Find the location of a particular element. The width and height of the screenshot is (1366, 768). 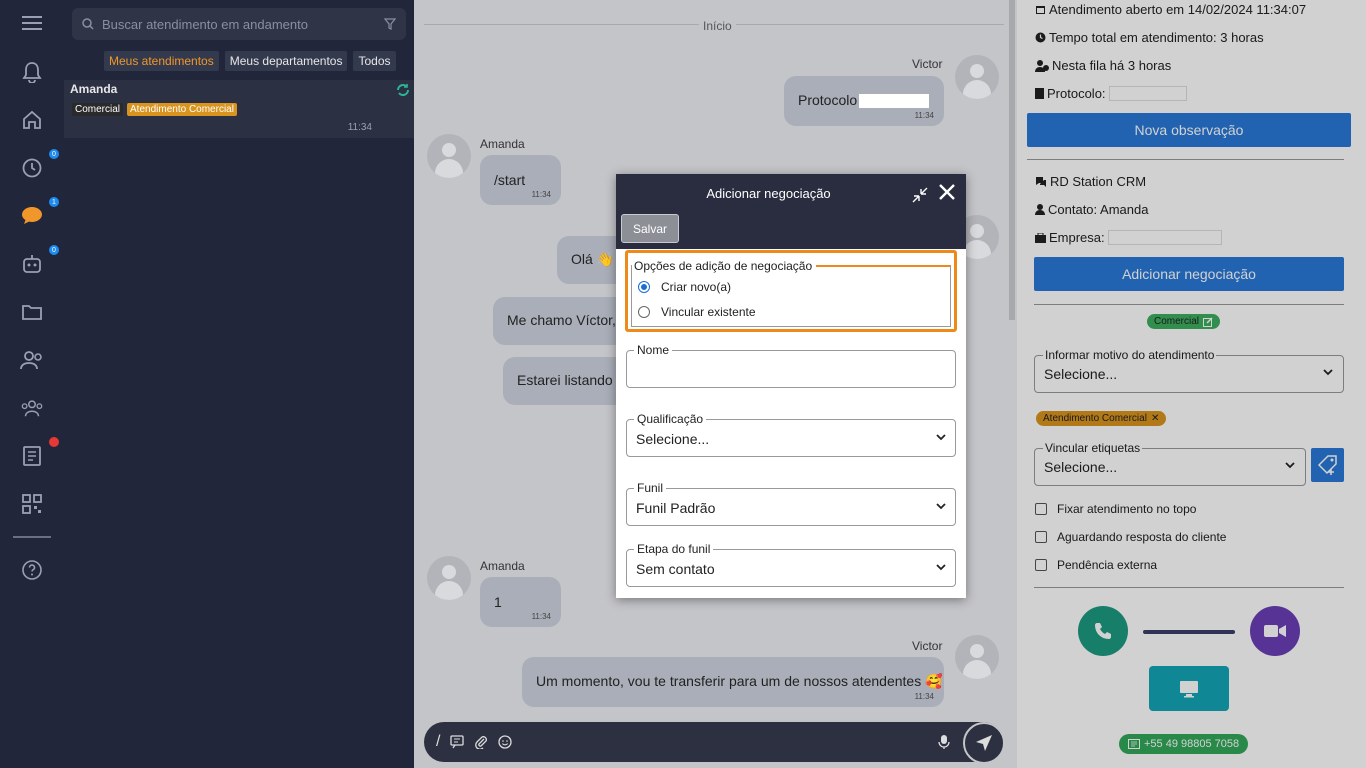

qualification-label: Qualificação is located at coordinates (670, 419).